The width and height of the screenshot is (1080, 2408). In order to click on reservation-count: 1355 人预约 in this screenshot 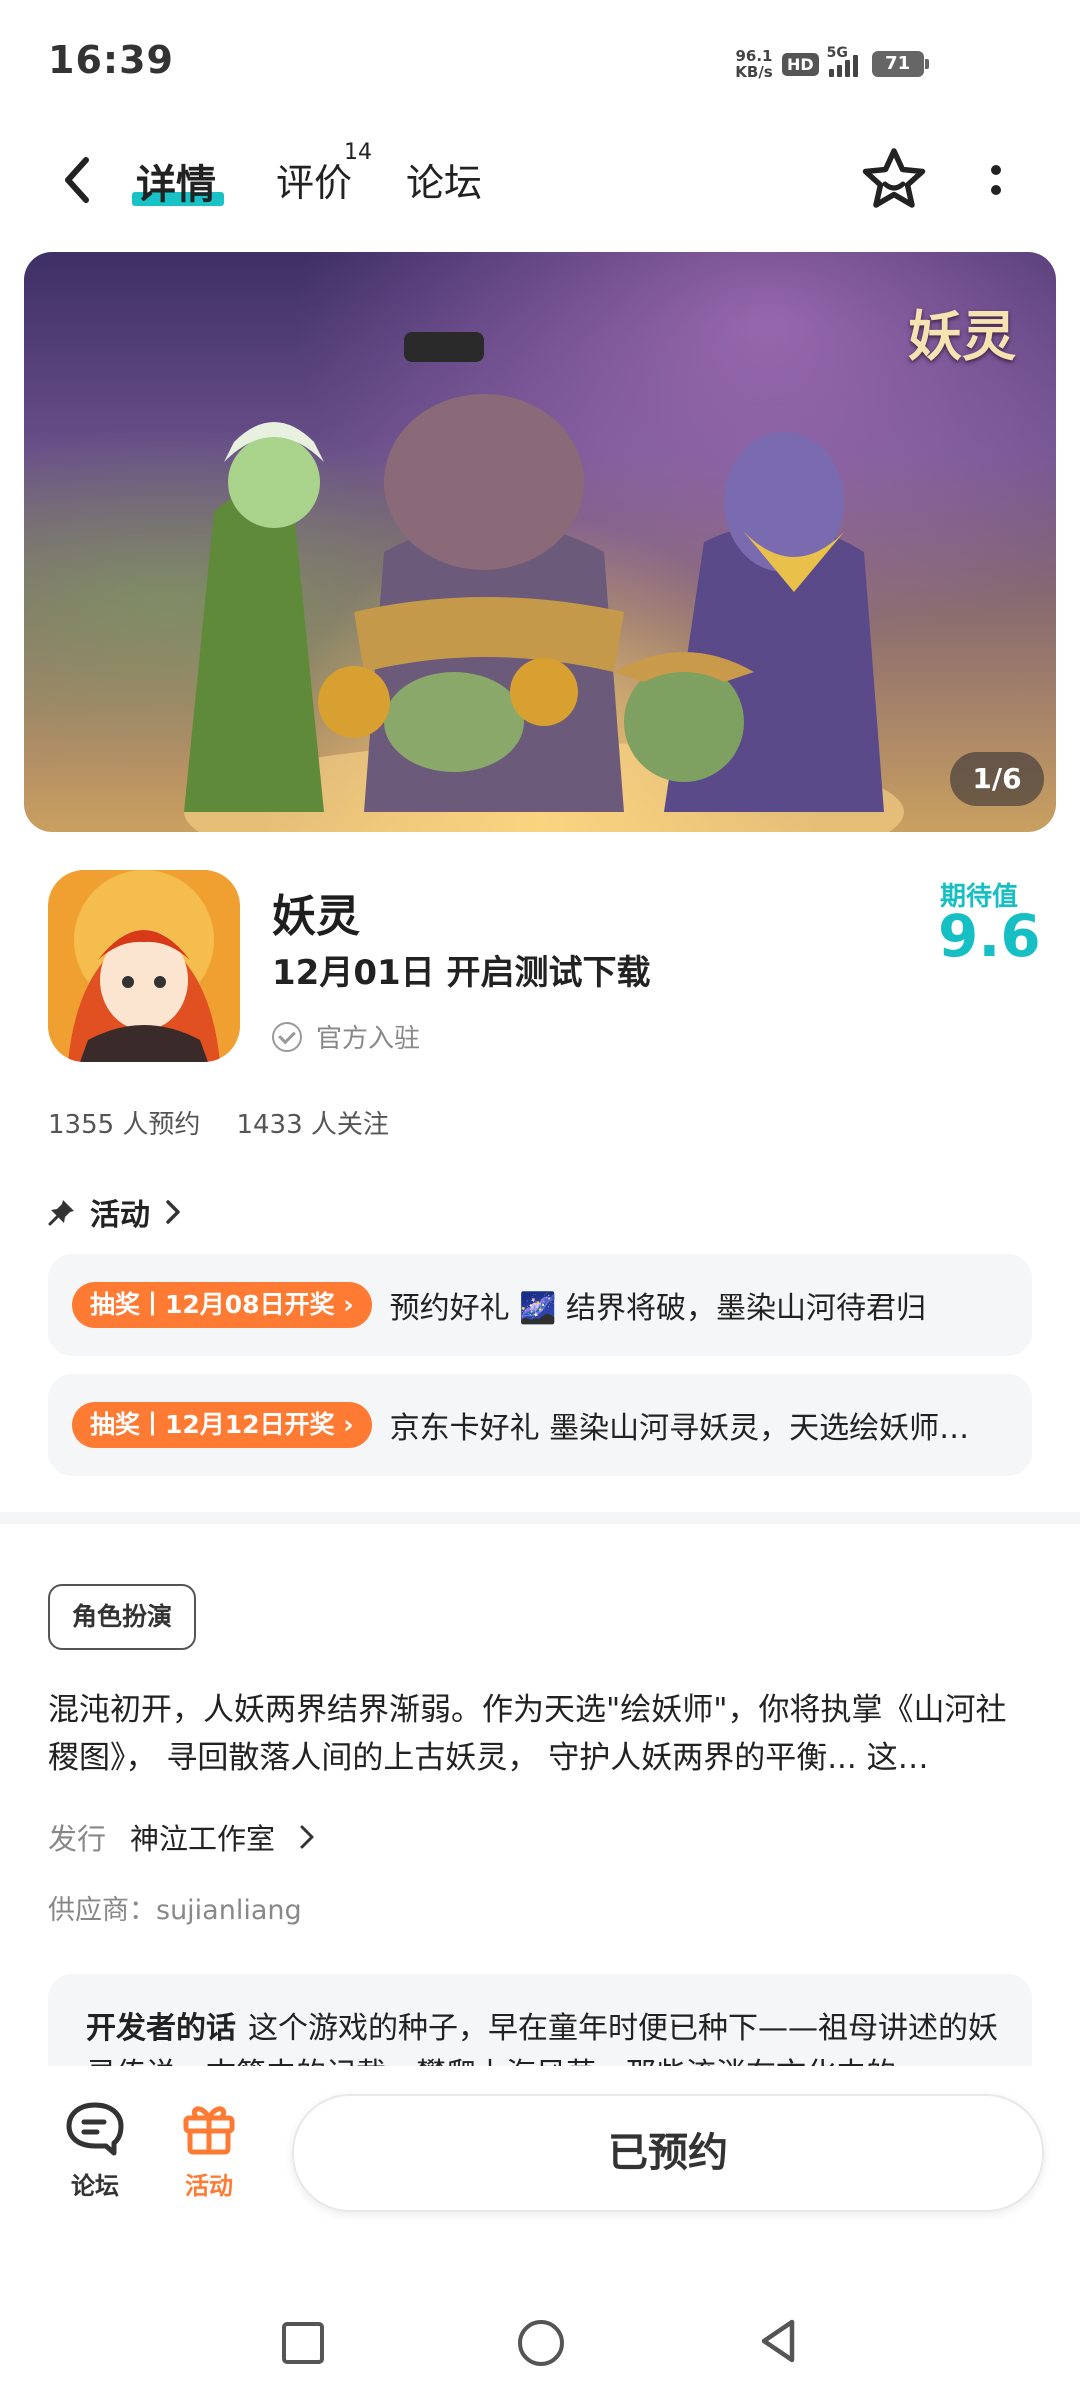, I will do `click(124, 1125)`.